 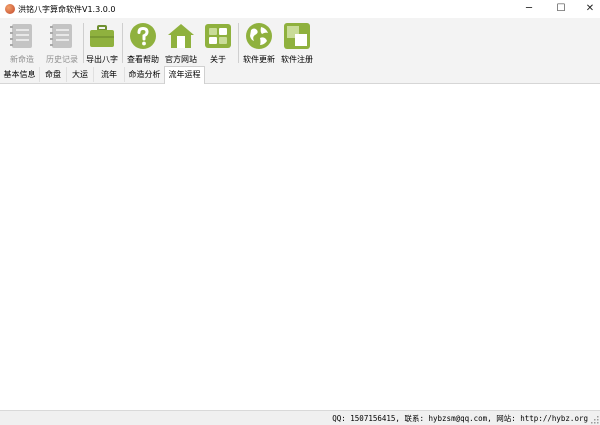 What do you see at coordinates (561, 9) in the screenshot?
I see `maximize-button: ☐` at bounding box center [561, 9].